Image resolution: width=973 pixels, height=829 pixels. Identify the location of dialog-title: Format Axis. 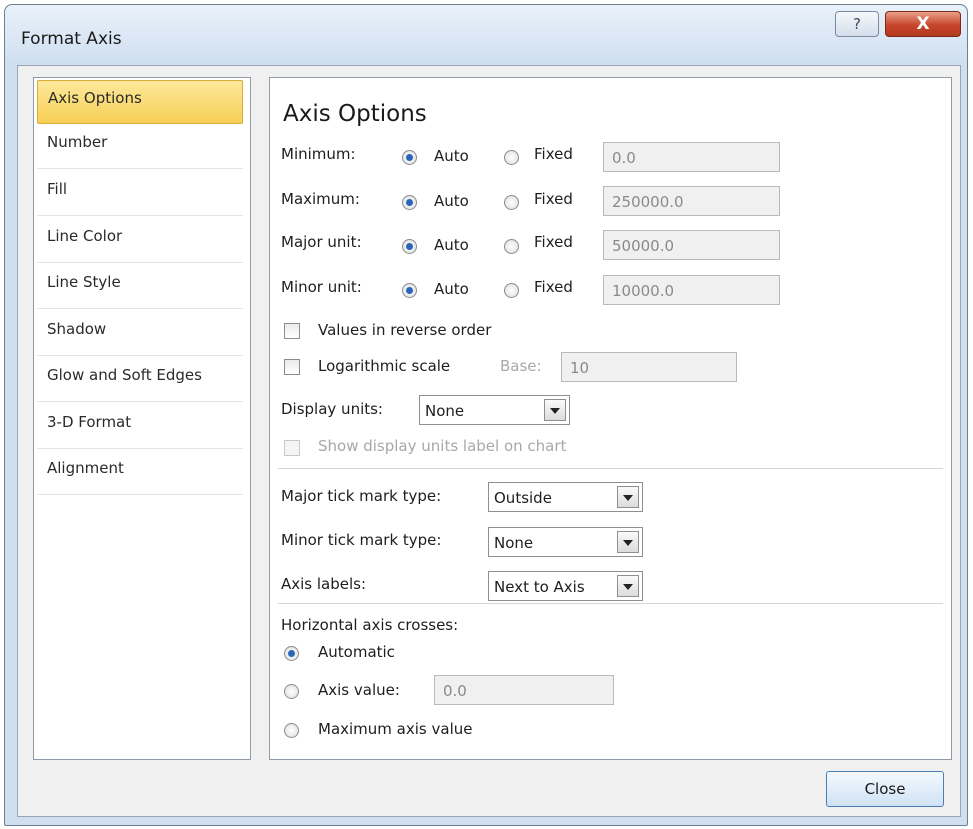
(71, 39).